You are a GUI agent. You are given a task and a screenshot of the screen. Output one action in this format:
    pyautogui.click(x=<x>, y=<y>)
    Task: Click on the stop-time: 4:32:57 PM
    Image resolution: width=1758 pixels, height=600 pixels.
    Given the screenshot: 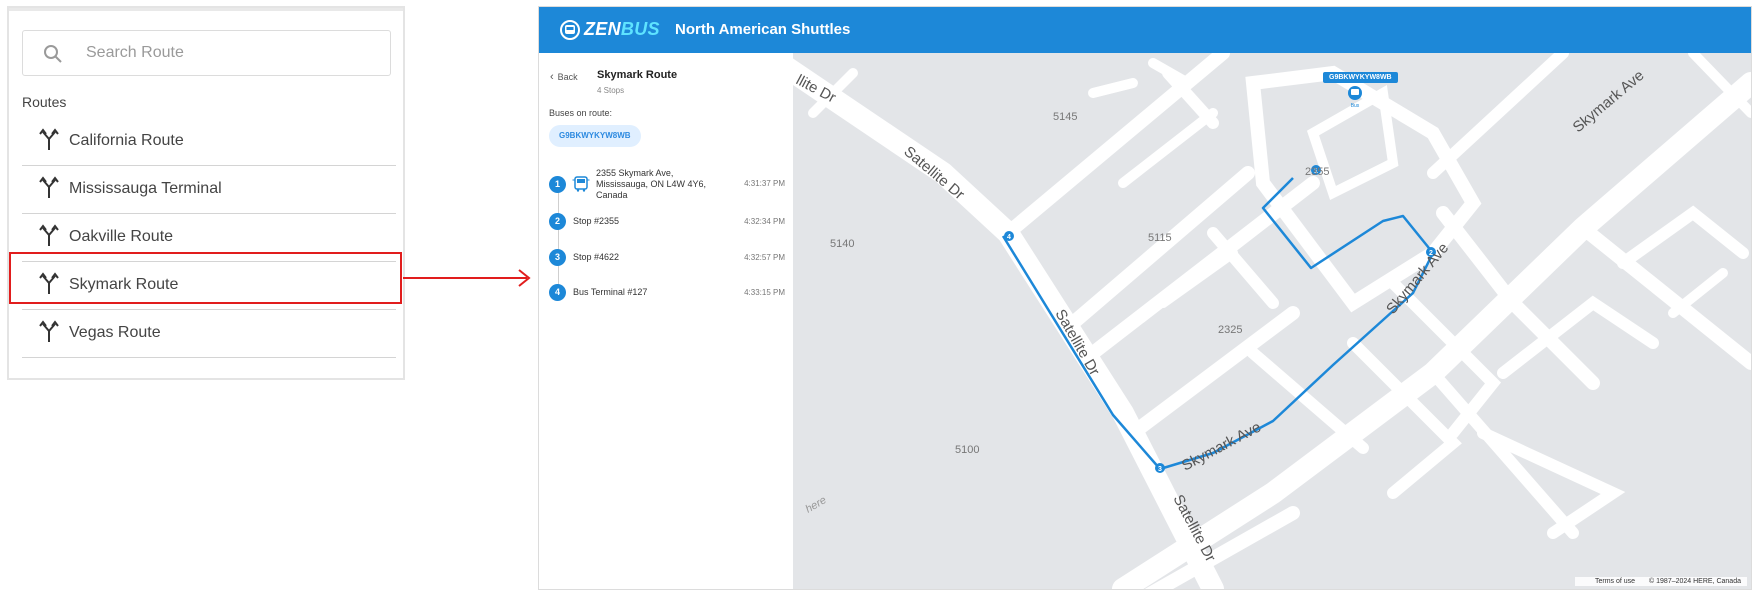 What is the action you would take?
    pyautogui.click(x=764, y=257)
    